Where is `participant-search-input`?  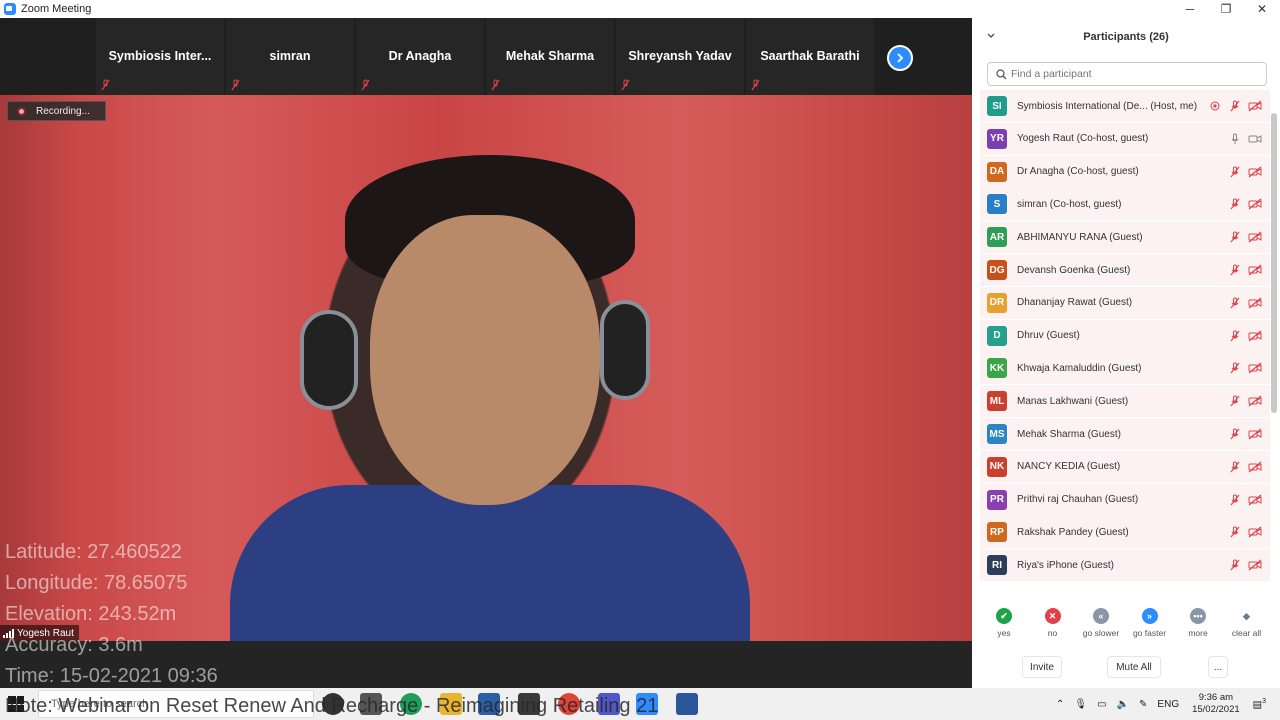 participant-search-input is located at coordinates (1131, 74).